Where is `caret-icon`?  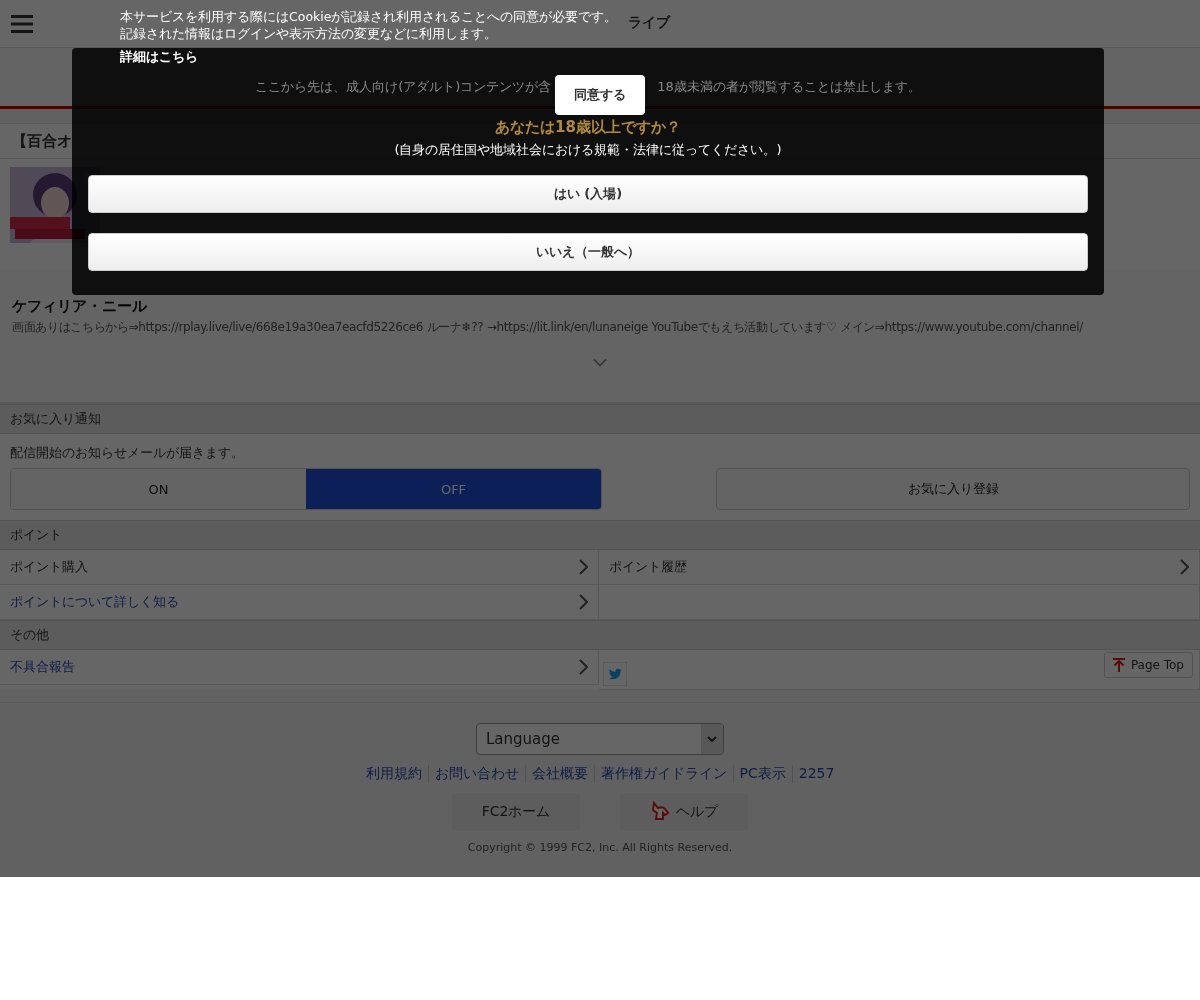
caret-icon is located at coordinates (712, 739).